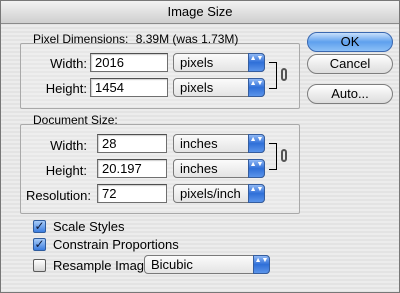 This screenshot has height=293, width=400. Describe the element at coordinates (58, 195) in the screenshot. I see `resolution-label: Resolution:` at that location.